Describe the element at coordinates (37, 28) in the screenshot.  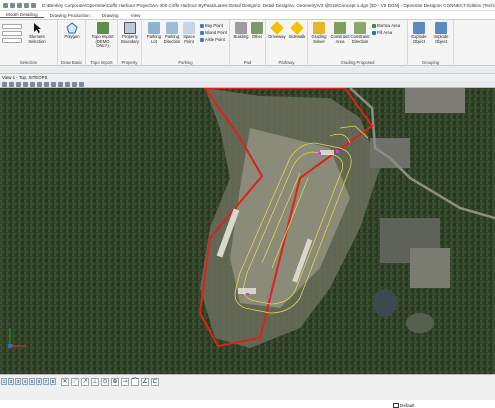
I see `cursor-arrow-icon` at that location.